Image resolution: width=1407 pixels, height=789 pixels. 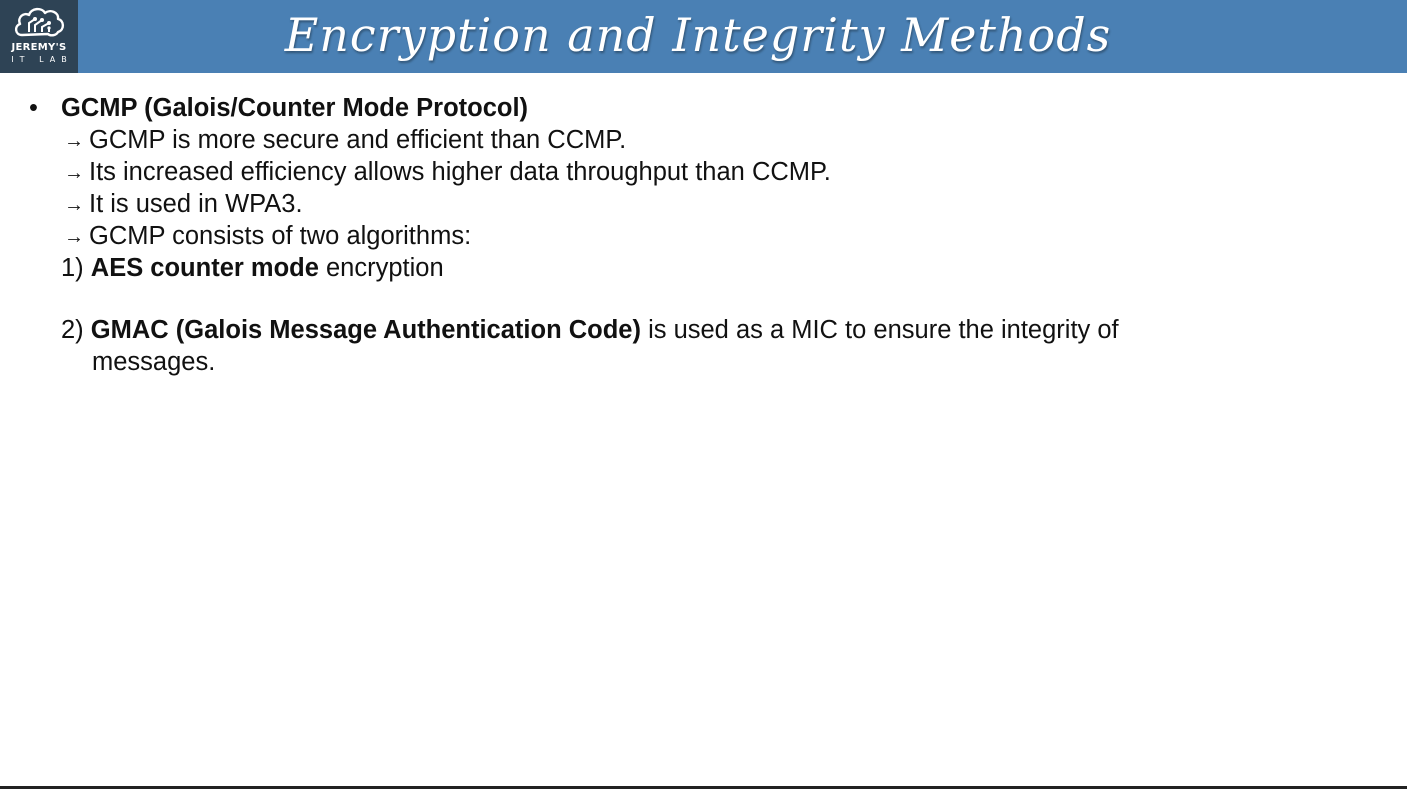 I want to click on algorithm-2-continuation: messages., so click(x=153, y=362).